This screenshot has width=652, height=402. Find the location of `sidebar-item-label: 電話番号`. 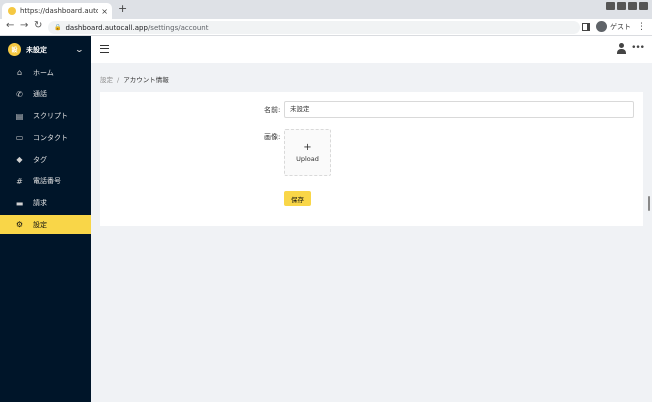

sidebar-item-label: 電話番号 is located at coordinates (47, 181).